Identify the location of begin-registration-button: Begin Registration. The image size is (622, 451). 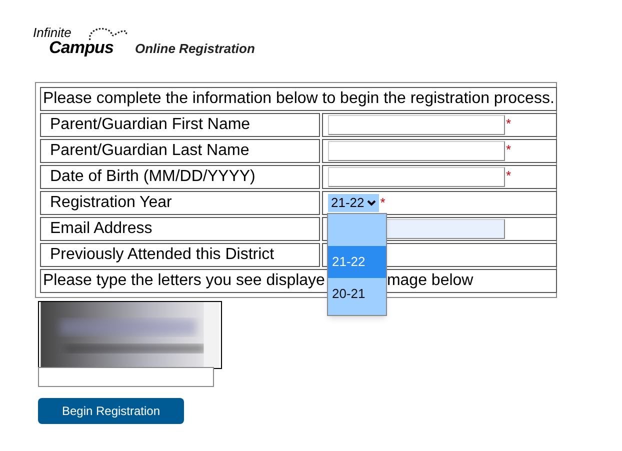
(111, 411).